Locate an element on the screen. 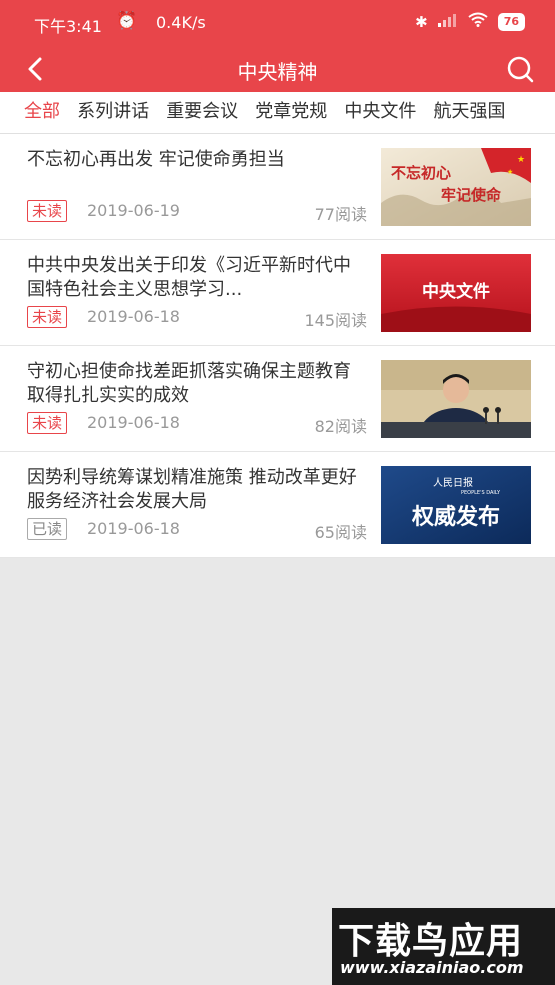 This screenshot has height=985, width=555. article-title: 因势利导统筹谋划精准施策 推动改革更好服务经济社会发展大局 is located at coordinates (192, 489).